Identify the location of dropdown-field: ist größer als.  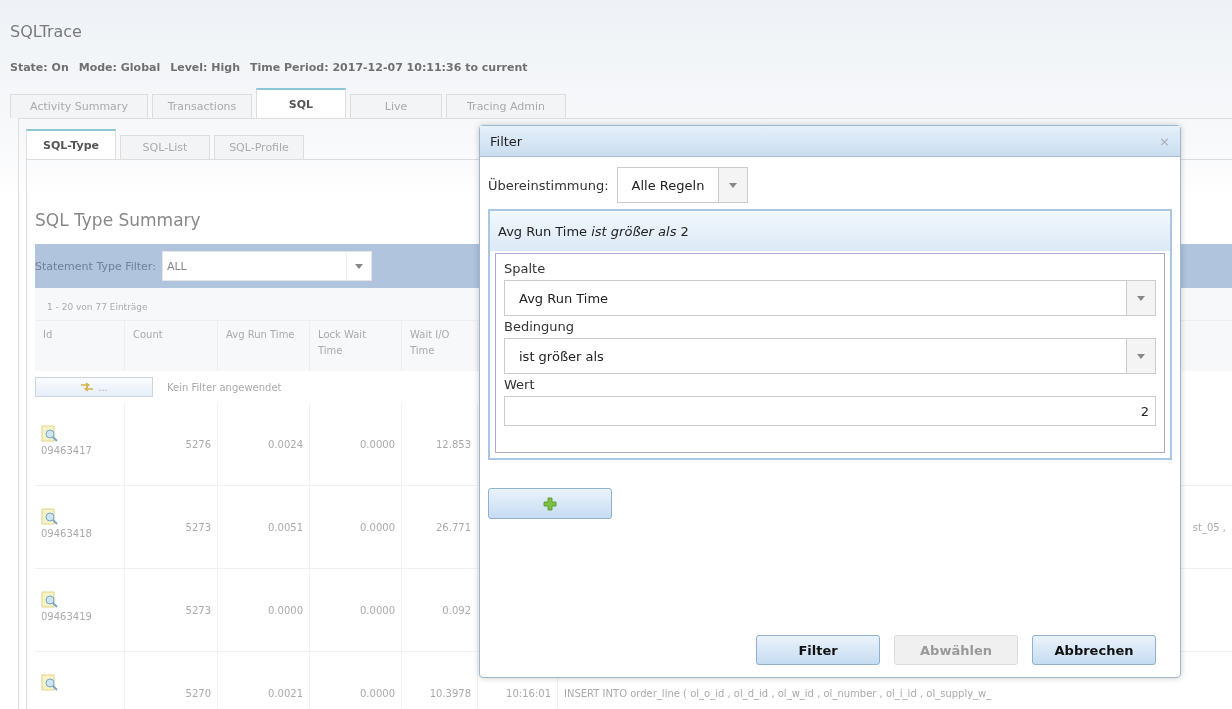
(830, 356).